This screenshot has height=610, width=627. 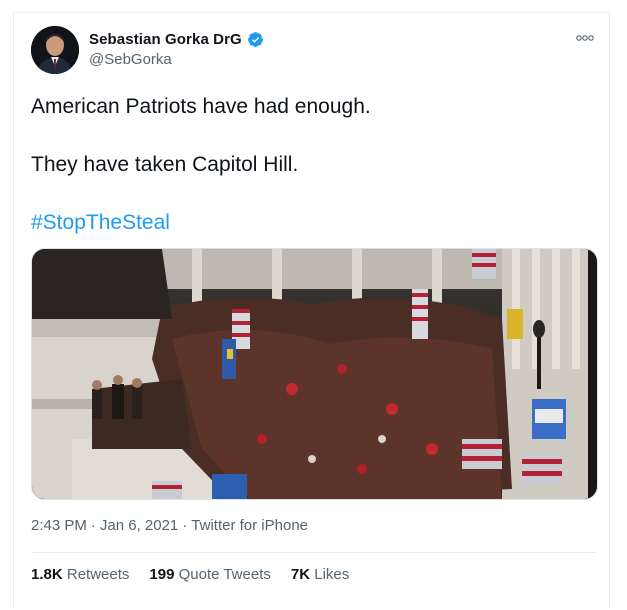 What do you see at coordinates (55, 50) in the screenshot?
I see `avatar` at bounding box center [55, 50].